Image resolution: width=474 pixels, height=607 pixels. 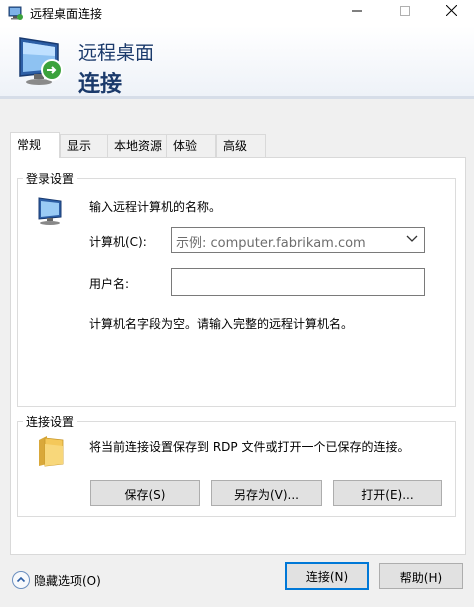 What do you see at coordinates (298, 282) in the screenshot?
I see `username-field` at bounding box center [298, 282].